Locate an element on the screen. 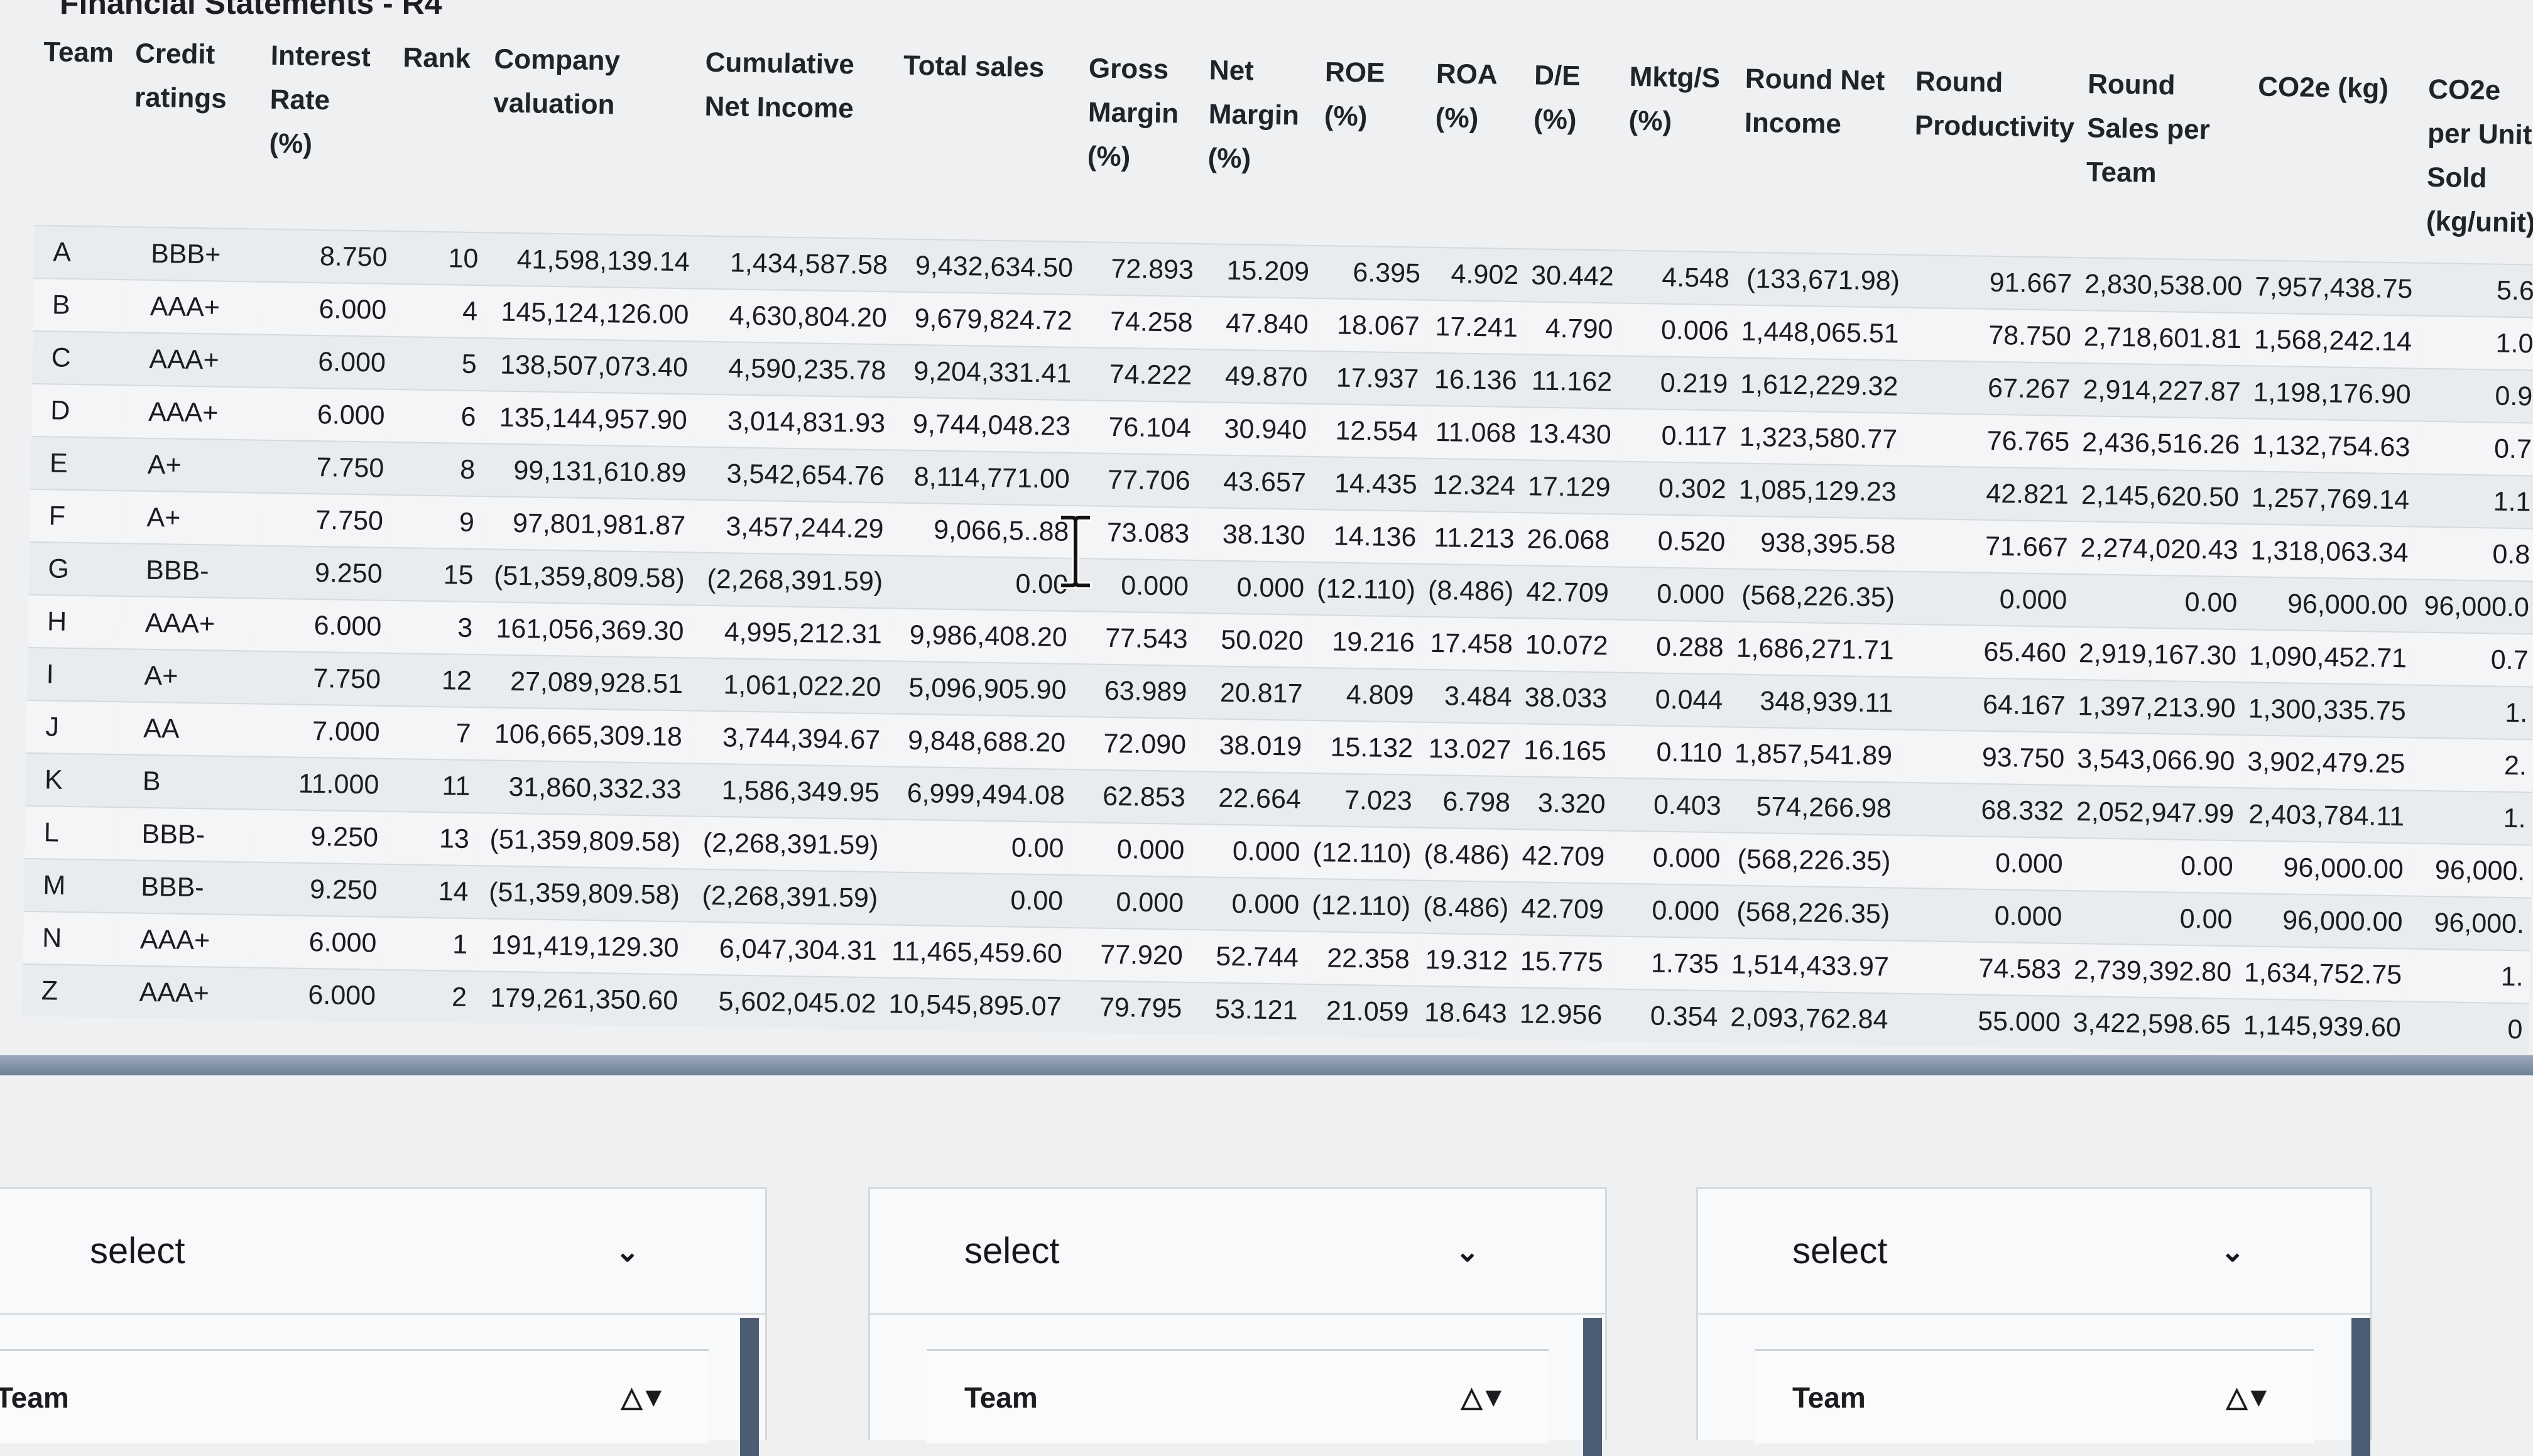 Image resolution: width=2533 pixels, height=1456 pixels. team-list-header-3: Team △▼ is located at coordinates (2035, 1396).